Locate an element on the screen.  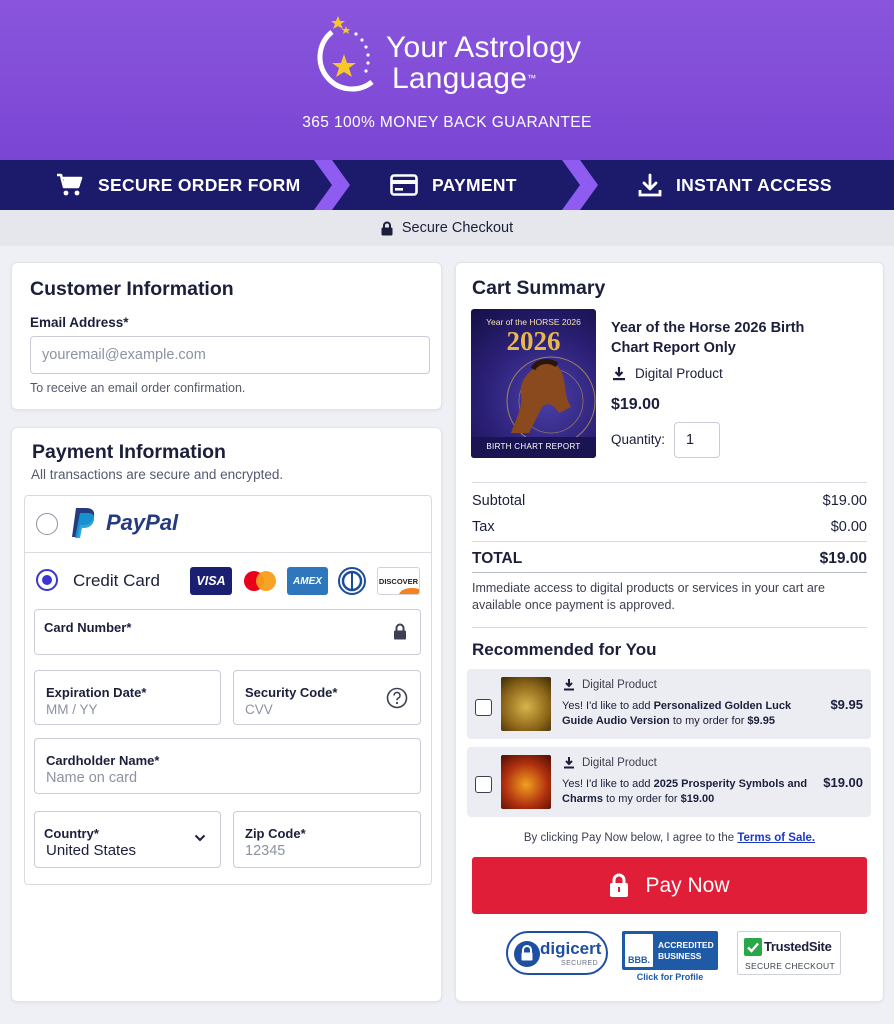
zip-code-label: Zip Code* is located at coordinates (275, 833).